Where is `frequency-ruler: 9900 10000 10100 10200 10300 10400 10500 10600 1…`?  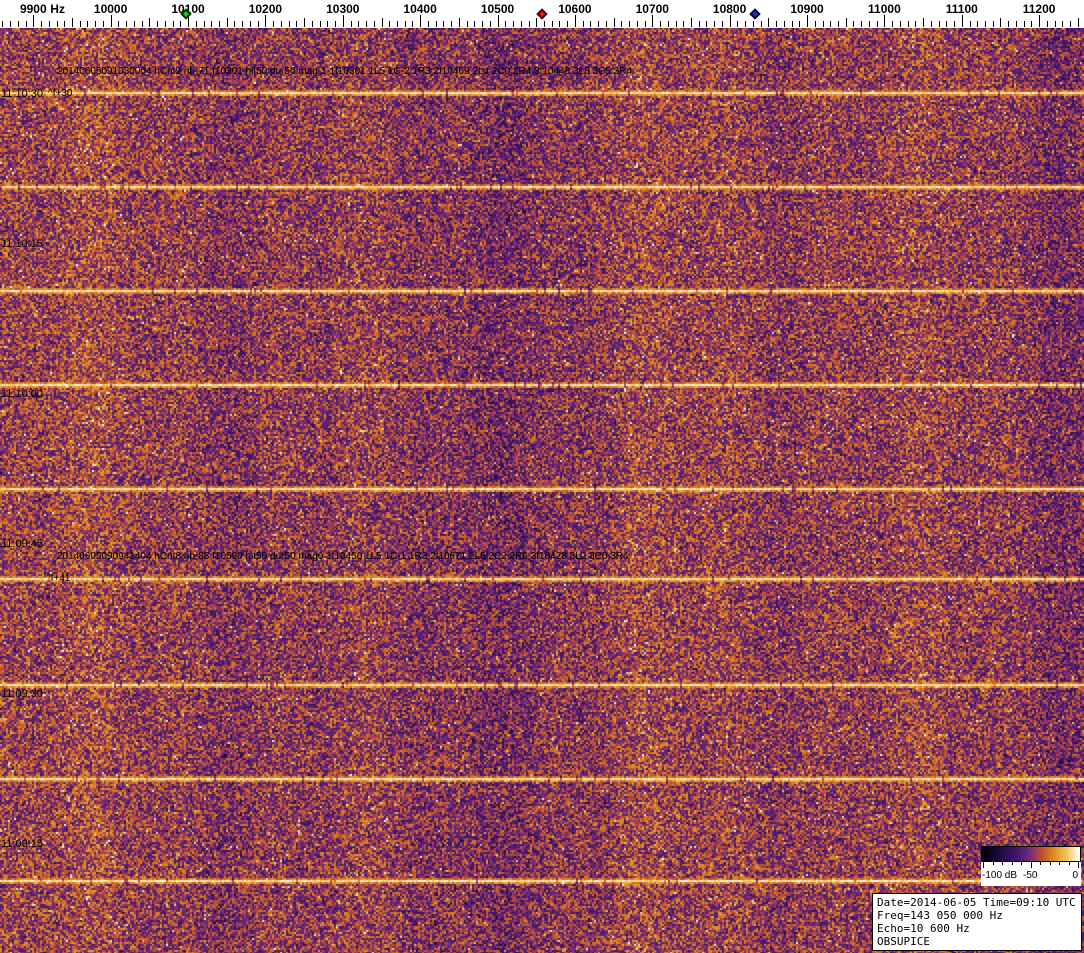
frequency-ruler: 9900 10000 10100 10200 10300 10400 10500 10600 1… is located at coordinates (542, 14).